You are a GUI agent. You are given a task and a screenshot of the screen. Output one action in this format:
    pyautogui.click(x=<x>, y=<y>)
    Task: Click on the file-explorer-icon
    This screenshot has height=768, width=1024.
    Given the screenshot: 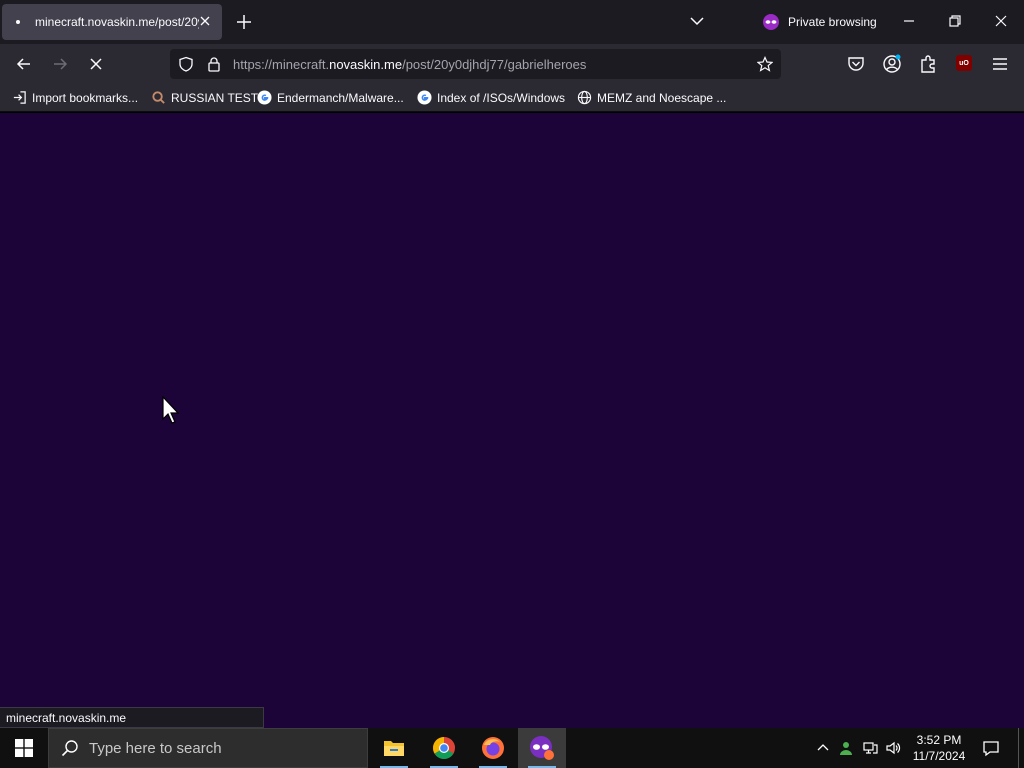 What is the action you would take?
    pyautogui.click(x=394, y=748)
    